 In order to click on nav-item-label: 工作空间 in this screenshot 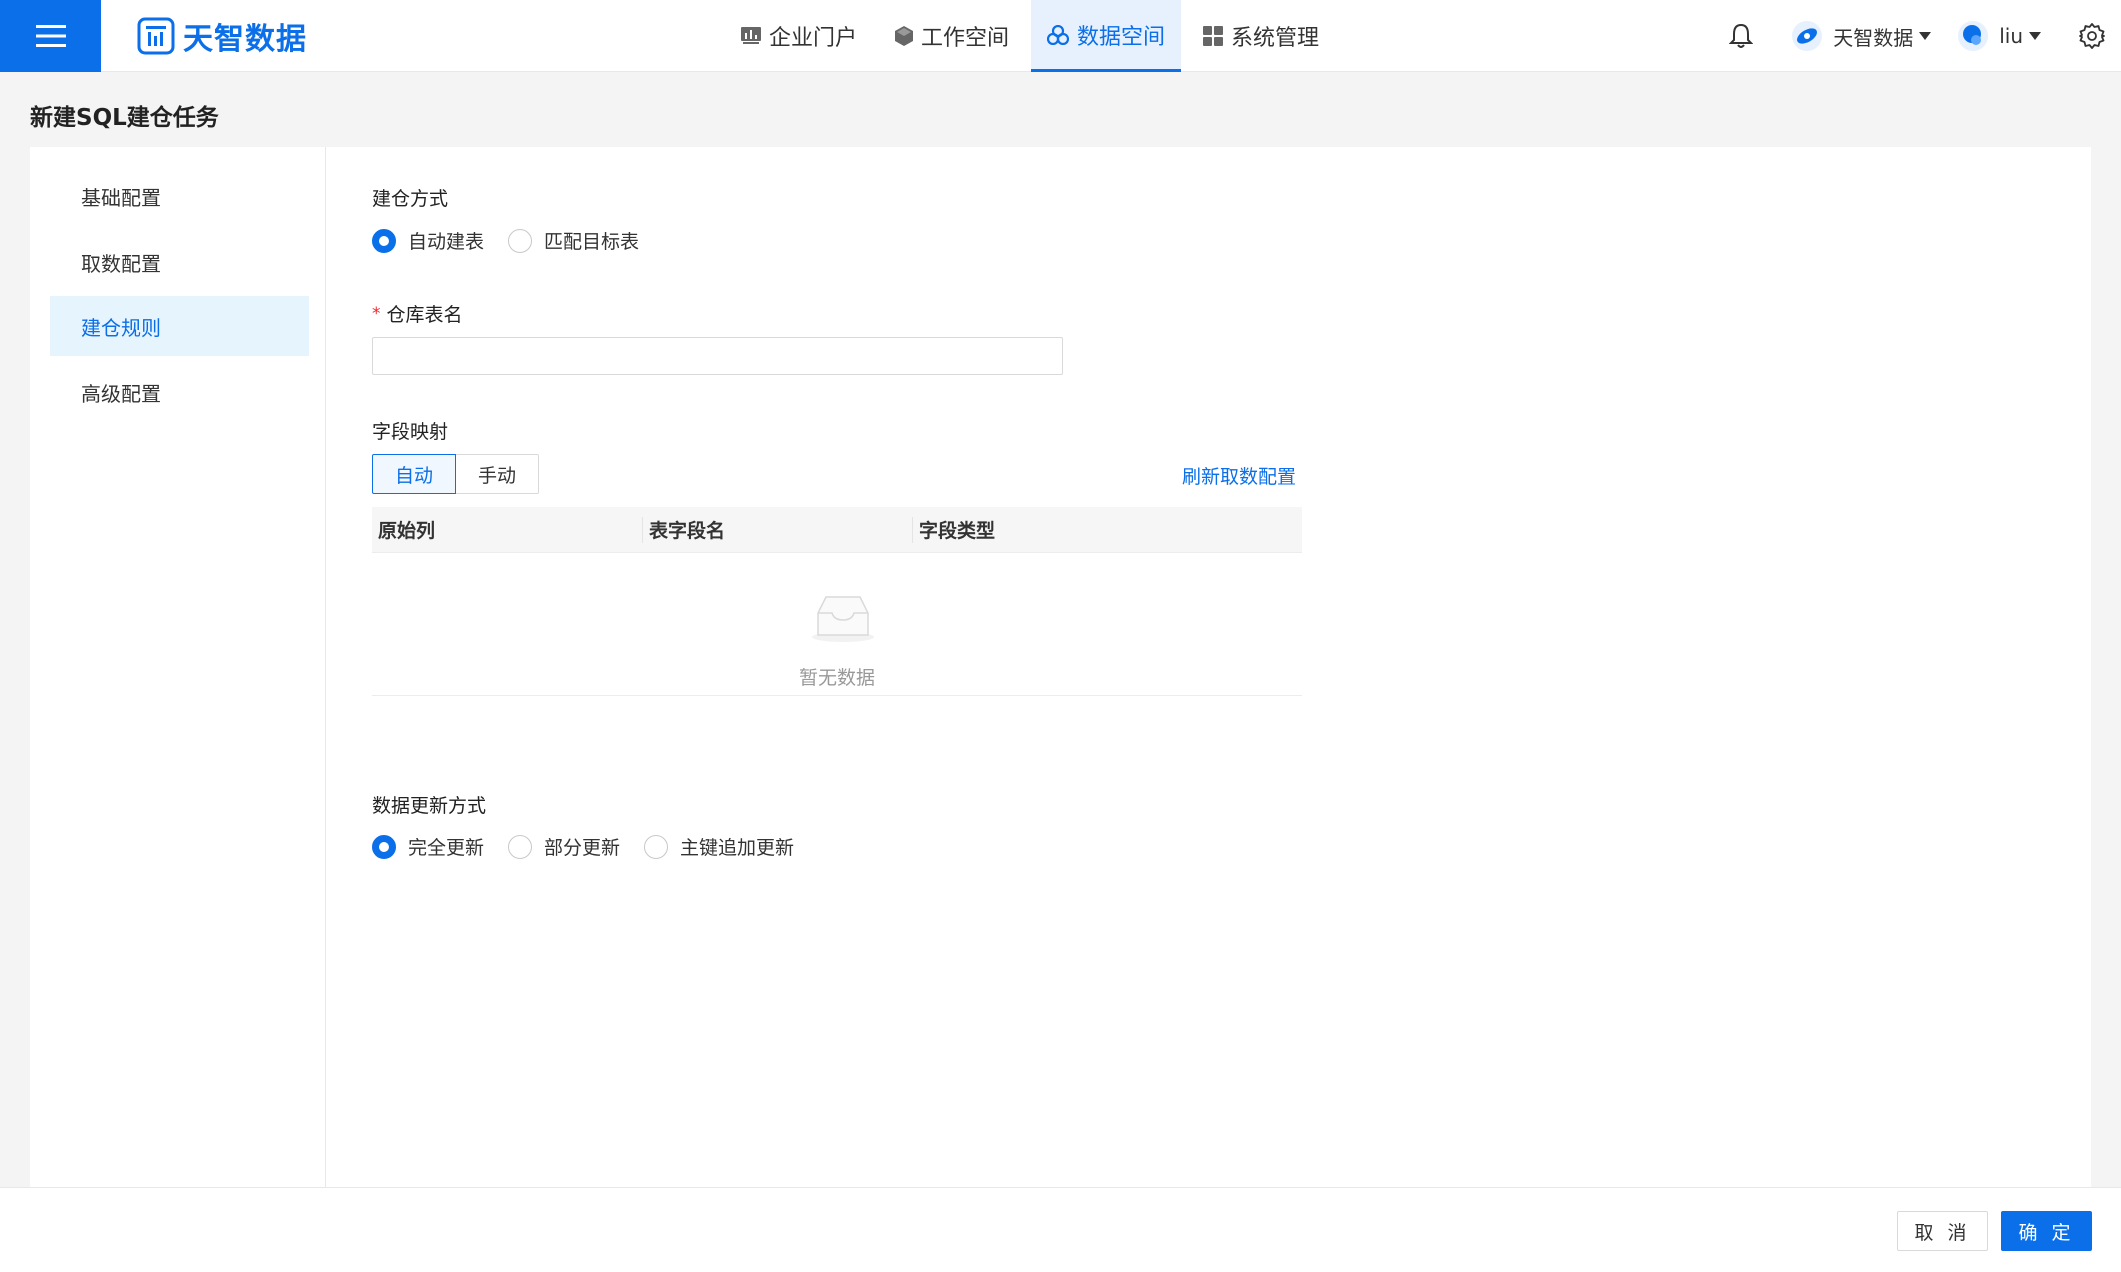, I will do `click(965, 38)`.